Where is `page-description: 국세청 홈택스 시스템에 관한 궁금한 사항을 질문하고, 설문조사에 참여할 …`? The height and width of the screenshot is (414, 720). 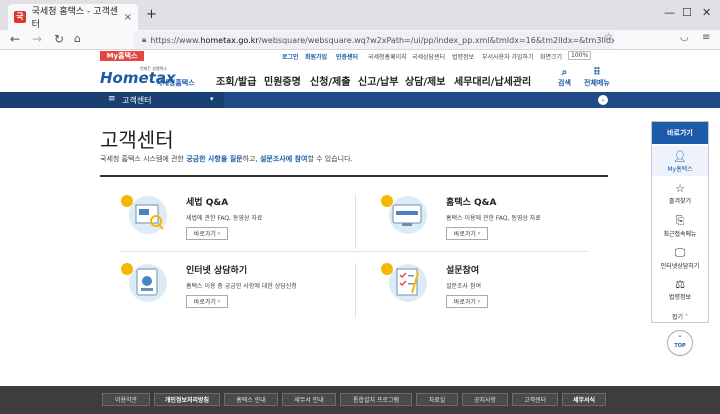 page-description: 국세청 홈택스 시스템에 관한 궁금한 사항을 질문하고, 설문조사에 참여할 … is located at coordinates (226, 159).